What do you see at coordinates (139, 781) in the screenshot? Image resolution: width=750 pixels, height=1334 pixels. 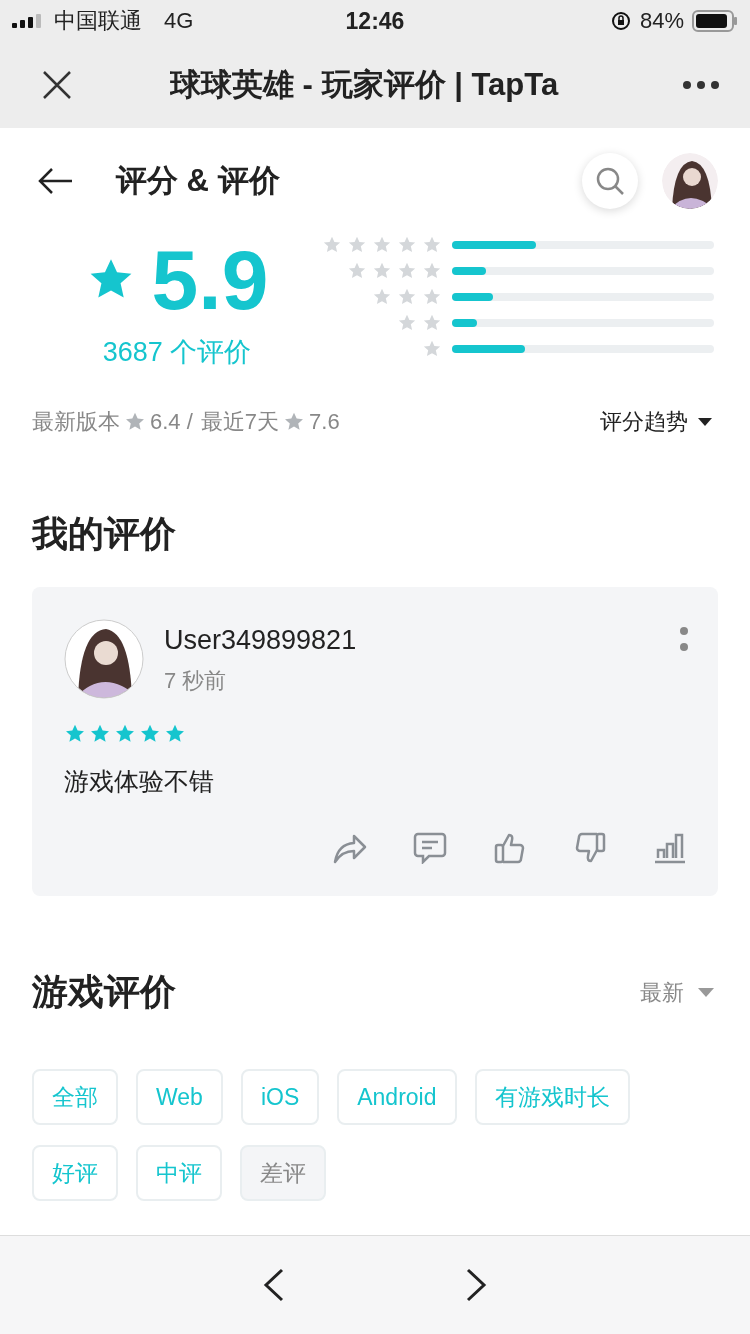 I see `review-text: 游戏体验不错` at bounding box center [139, 781].